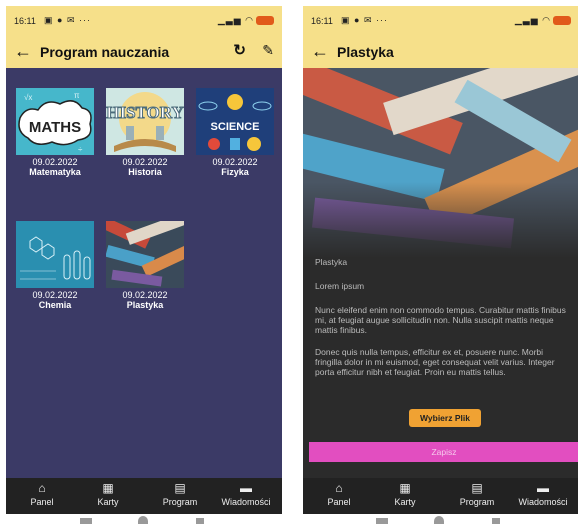 The width and height of the screenshot is (578, 524). I want to click on subject-name: Historia, so click(145, 172).